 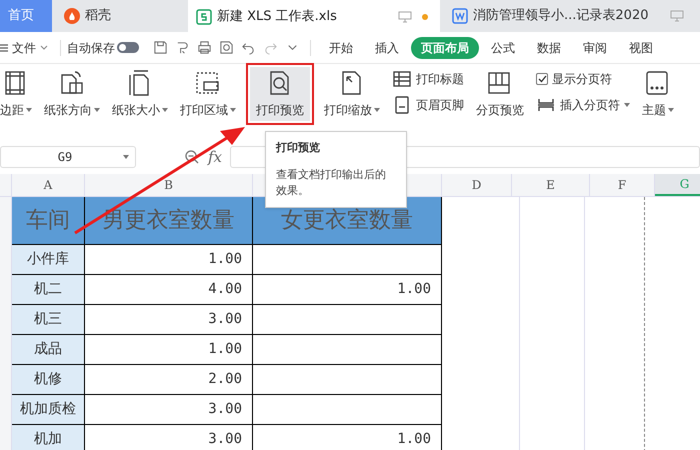 I want to click on ribbon-tab: 开始, so click(x=341, y=47).